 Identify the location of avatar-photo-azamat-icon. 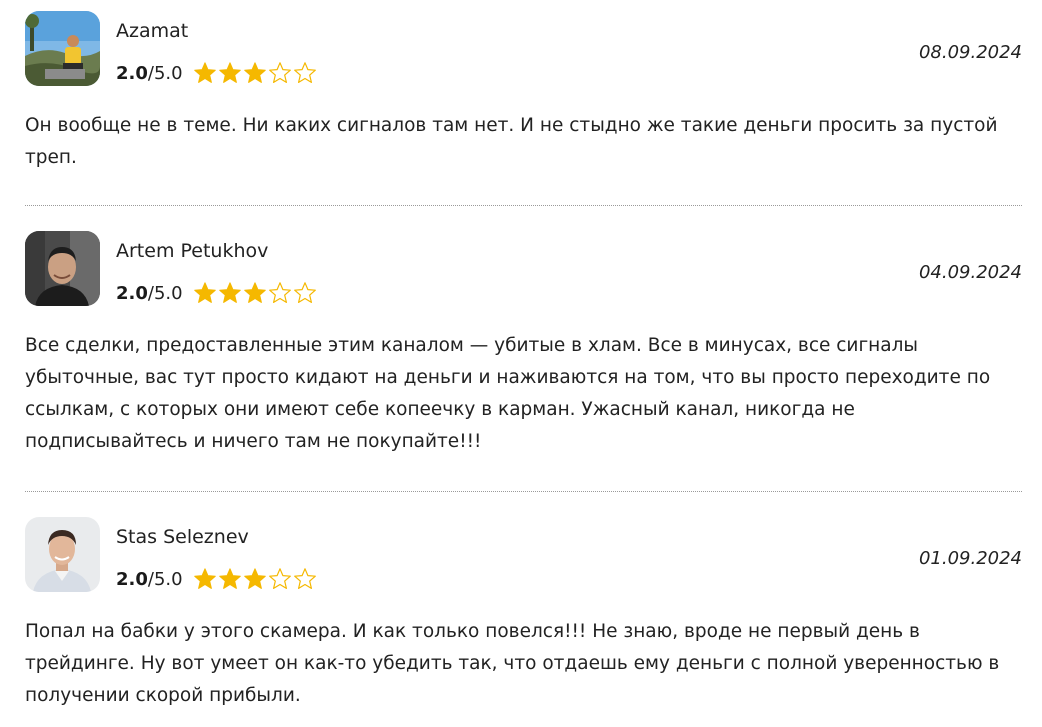
(62, 48).